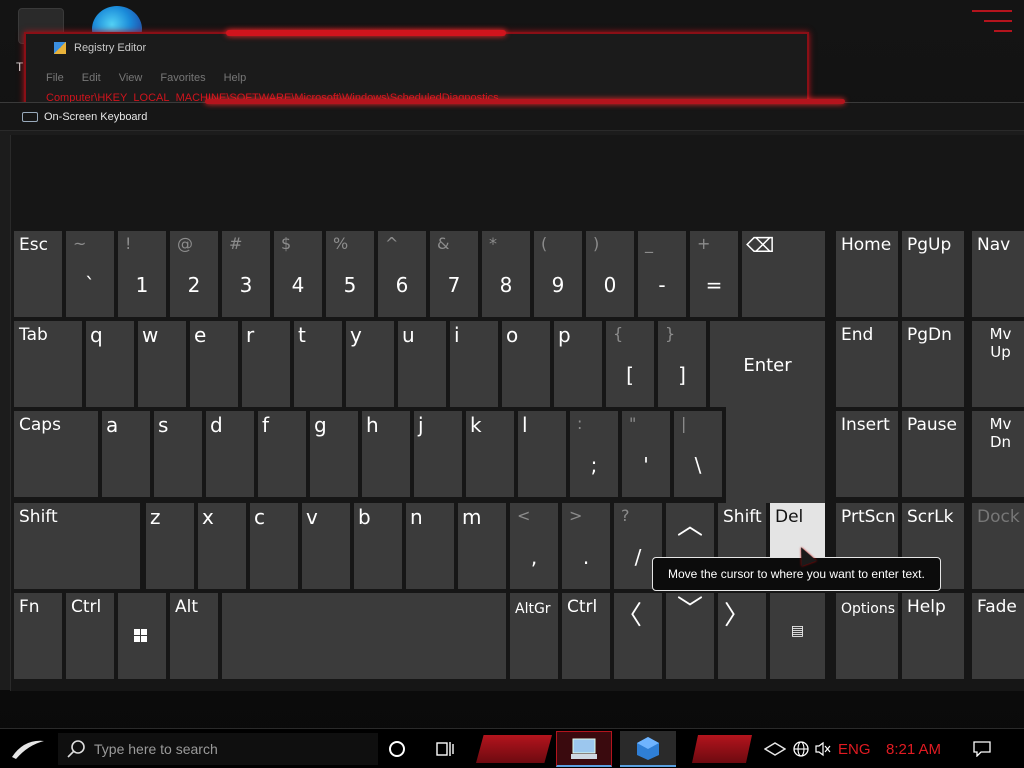 The width and height of the screenshot is (1024, 768). What do you see at coordinates (438, 454) in the screenshot?
I see `key-j: j` at bounding box center [438, 454].